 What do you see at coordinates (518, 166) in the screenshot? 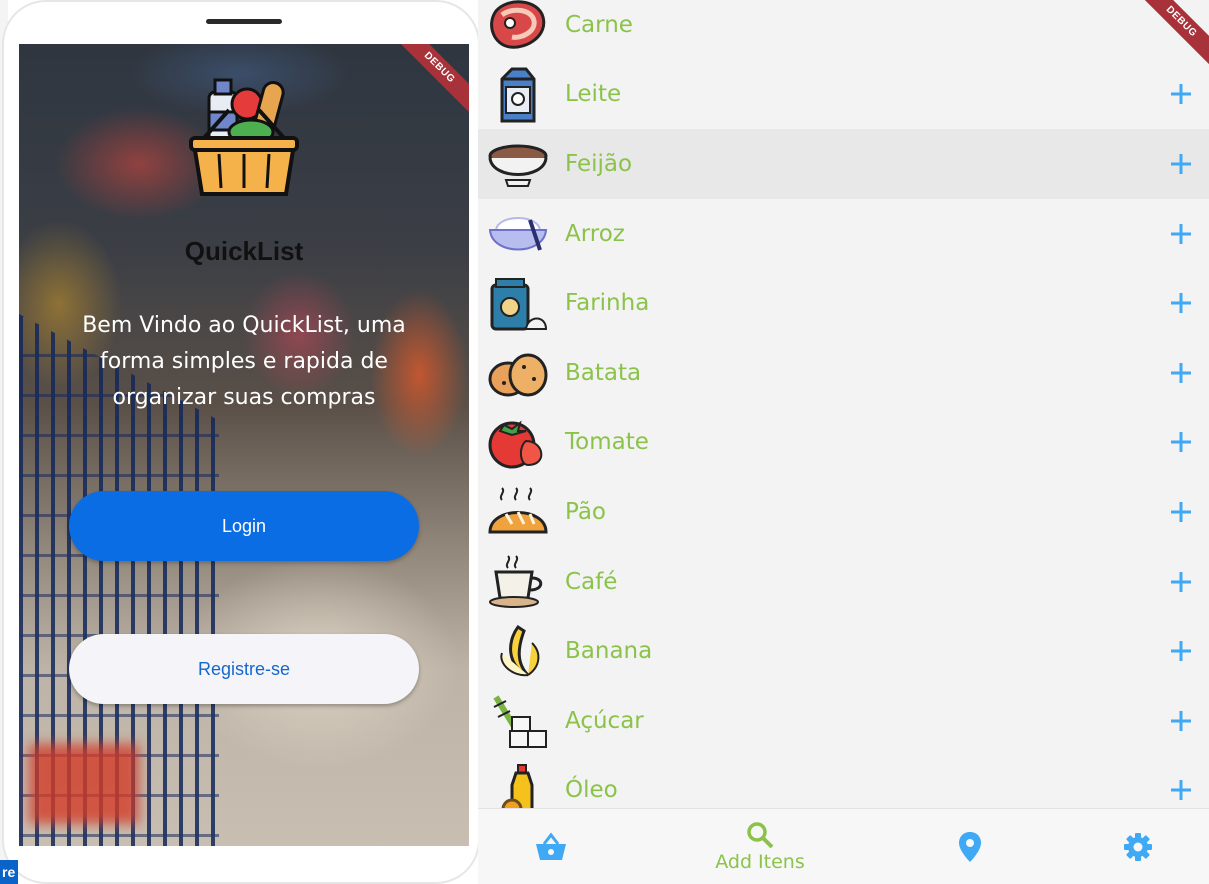
I see `beans-bowl-icon` at bounding box center [518, 166].